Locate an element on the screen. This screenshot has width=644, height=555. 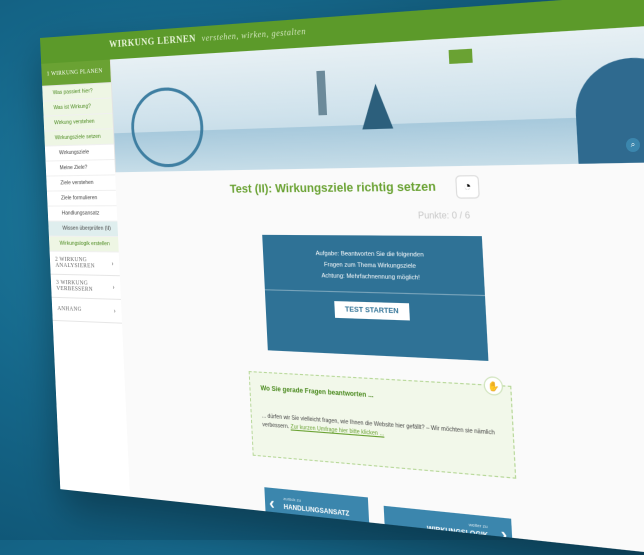
flag-illustration is located at coordinates (460, 56).